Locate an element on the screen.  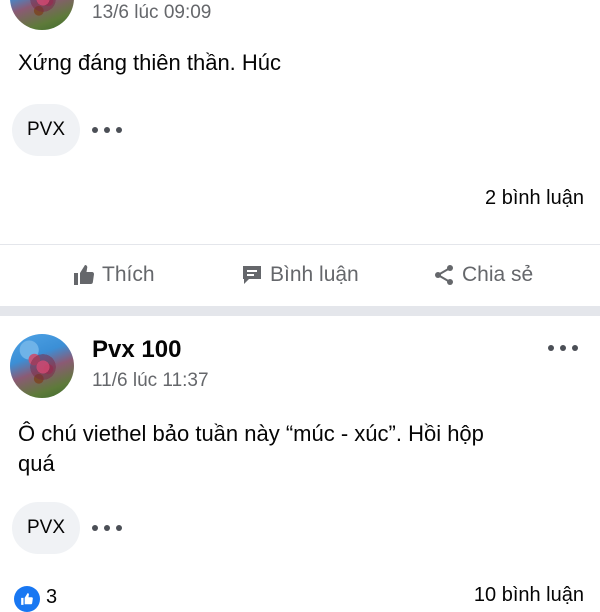
post2-comment-count: 10 bình luận is located at coordinates (529, 595).